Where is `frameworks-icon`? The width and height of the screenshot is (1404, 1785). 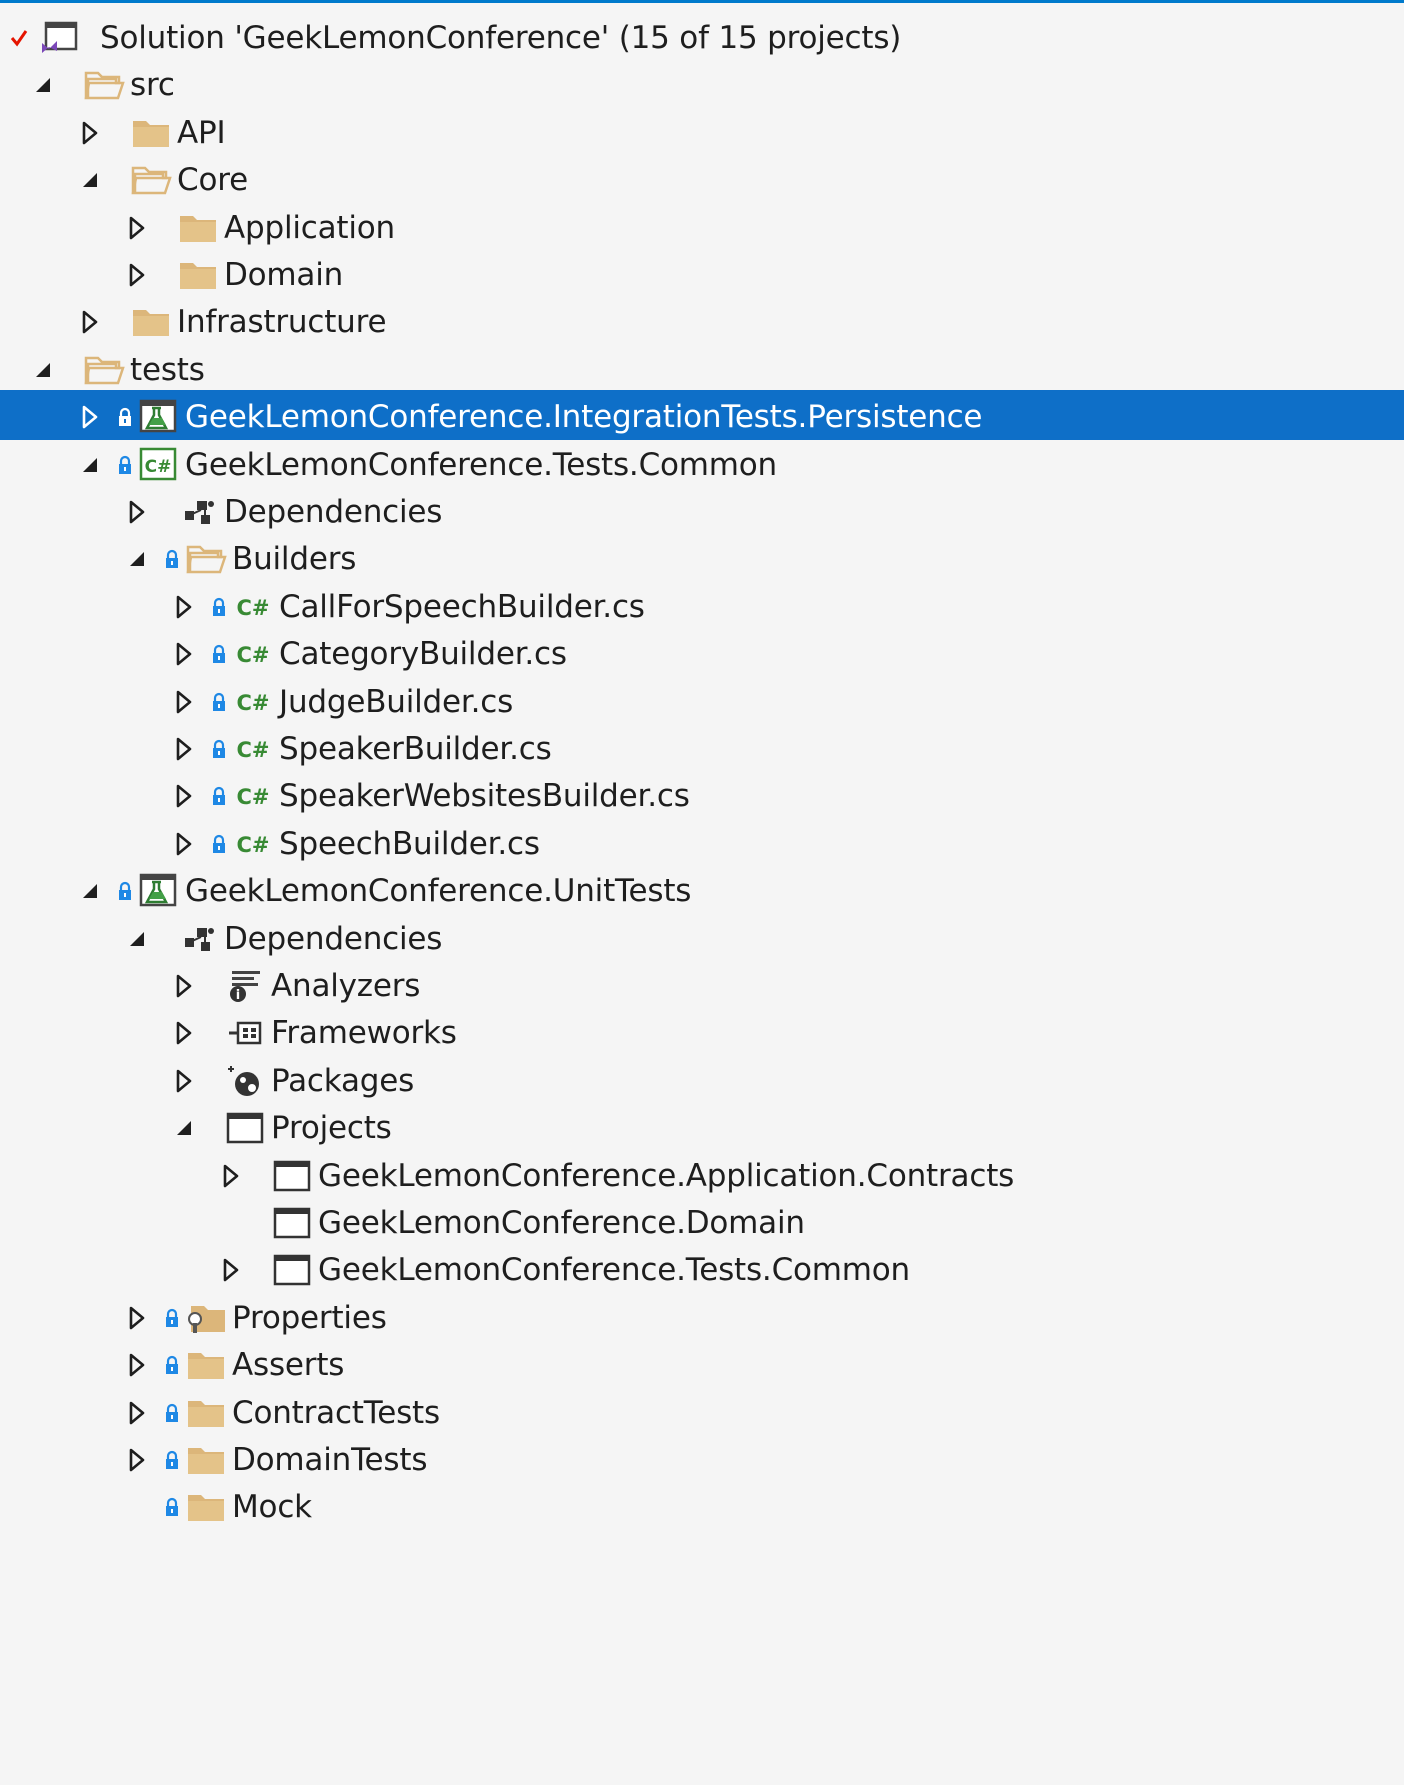 frameworks-icon is located at coordinates (245, 1033).